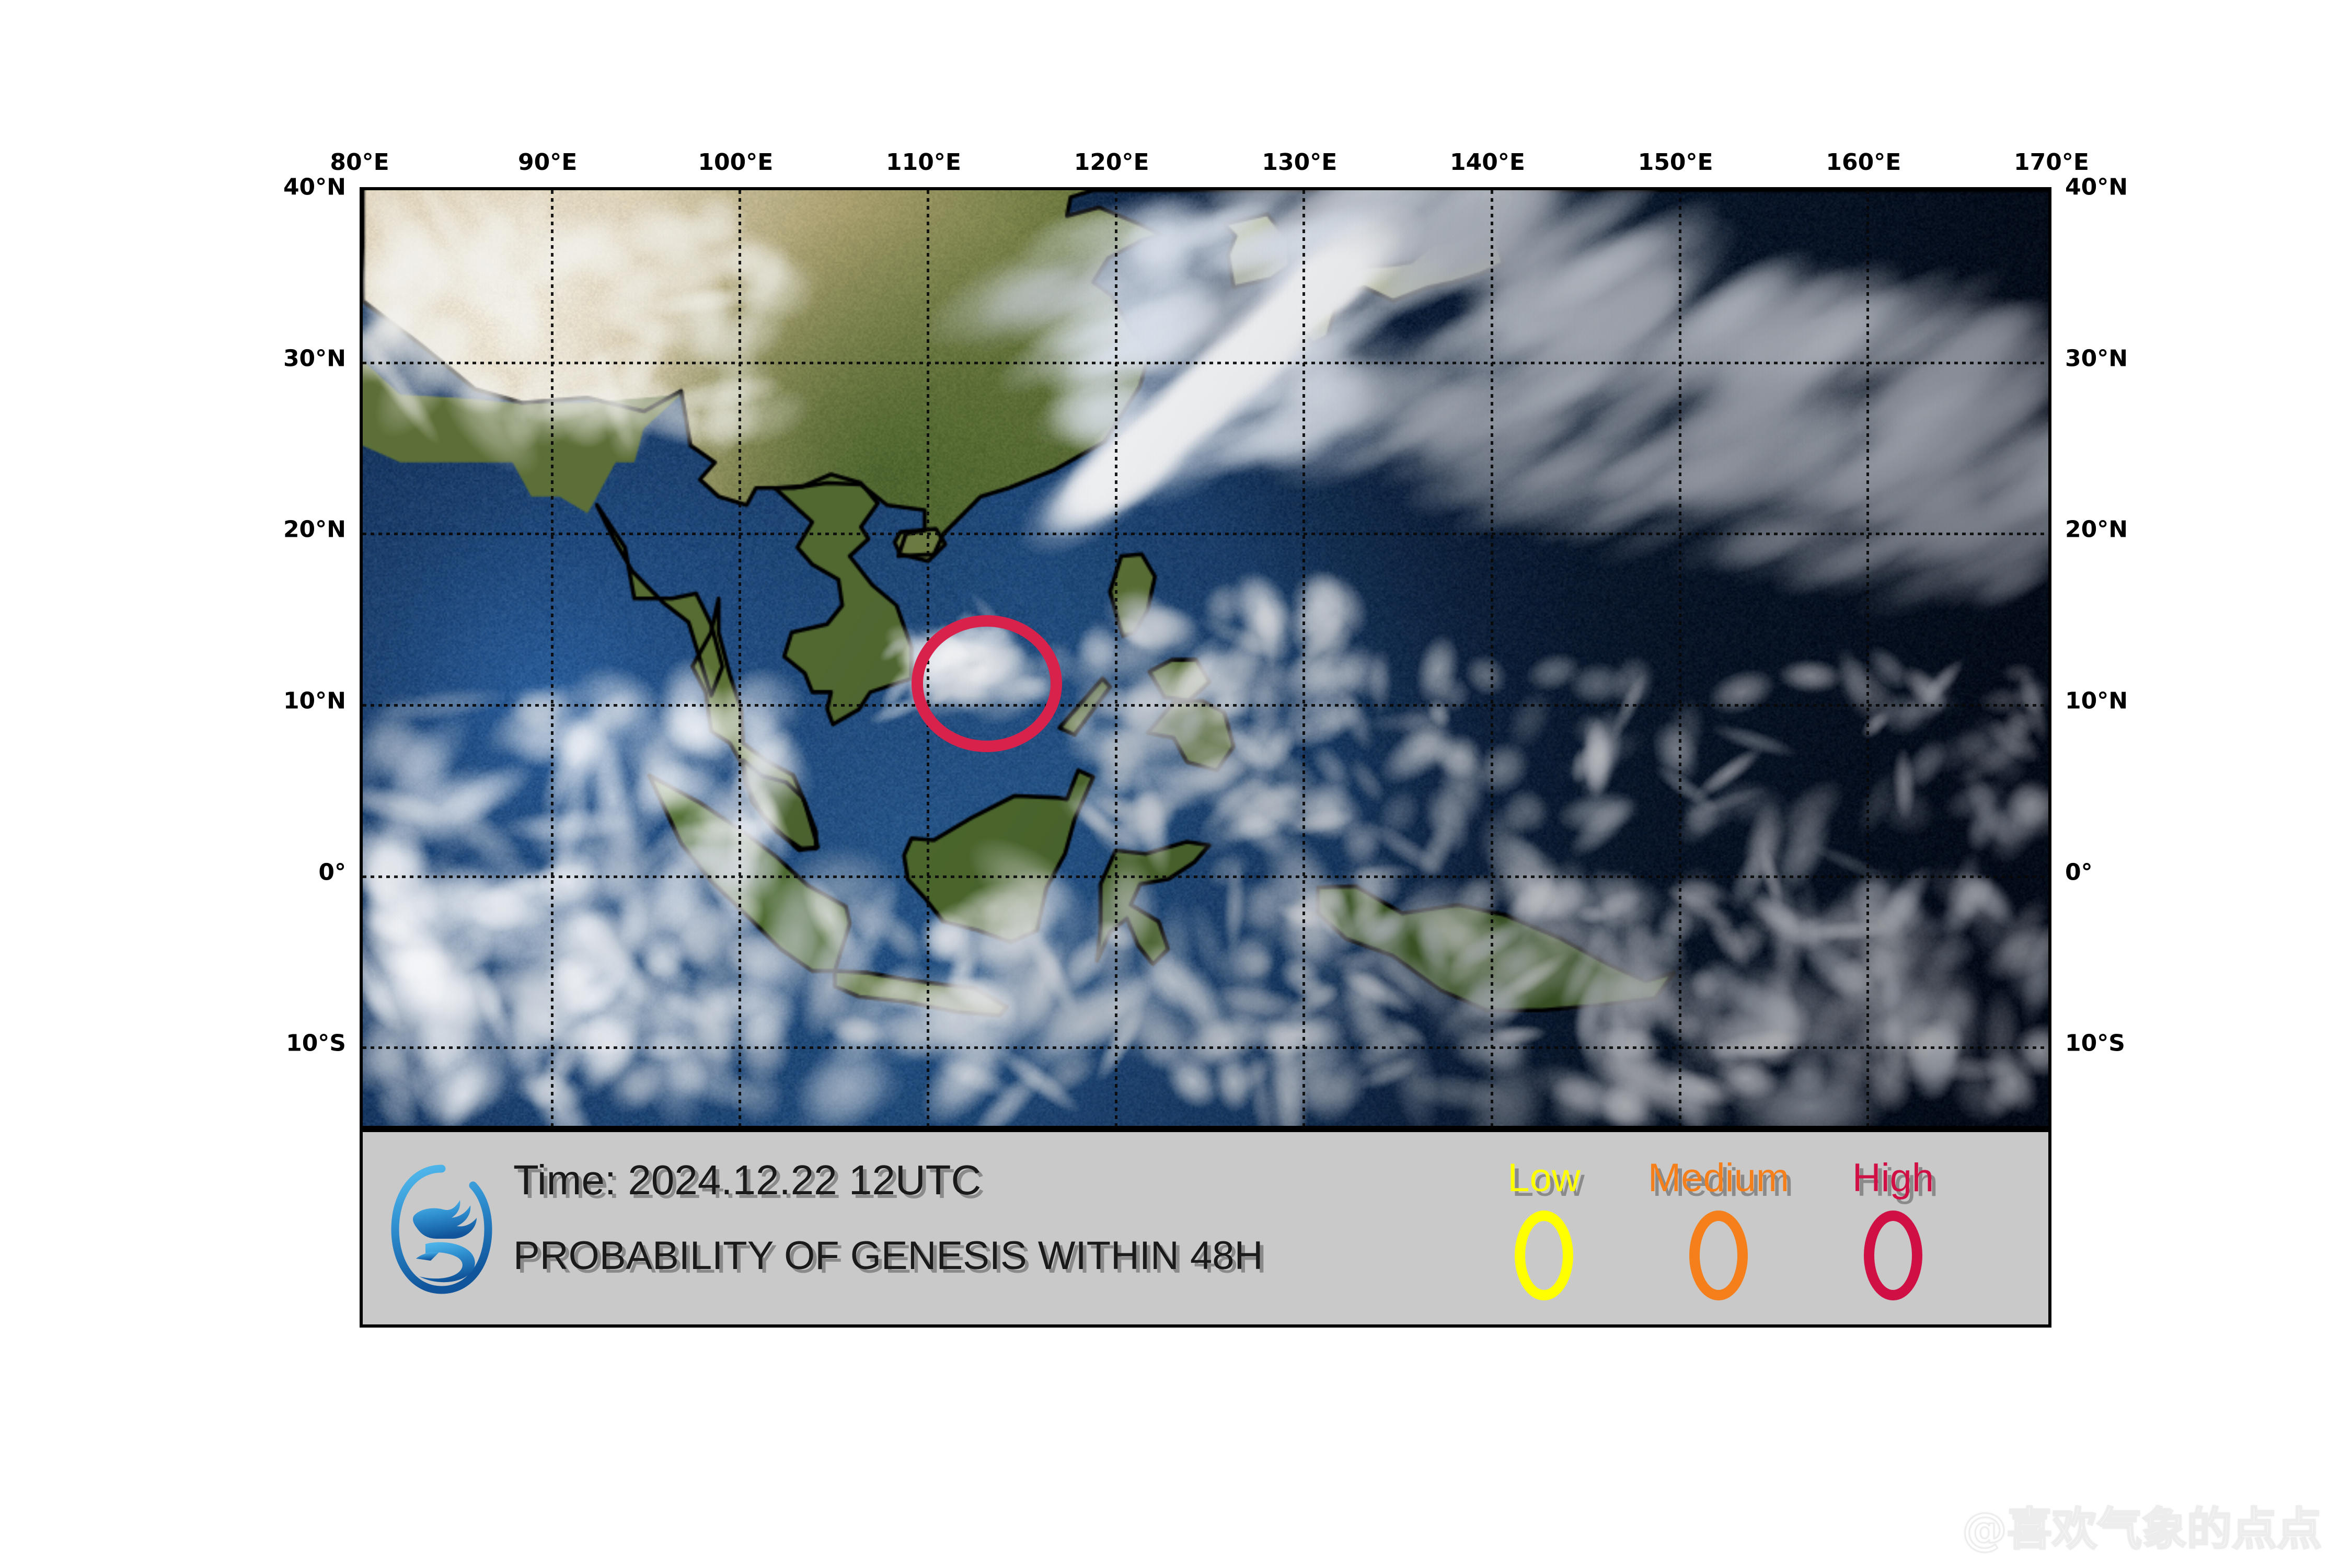 The width and height of the screenshot is (2352, 1568). I want to click on longitude-tick-label: 120°E, so click(1111, 162).